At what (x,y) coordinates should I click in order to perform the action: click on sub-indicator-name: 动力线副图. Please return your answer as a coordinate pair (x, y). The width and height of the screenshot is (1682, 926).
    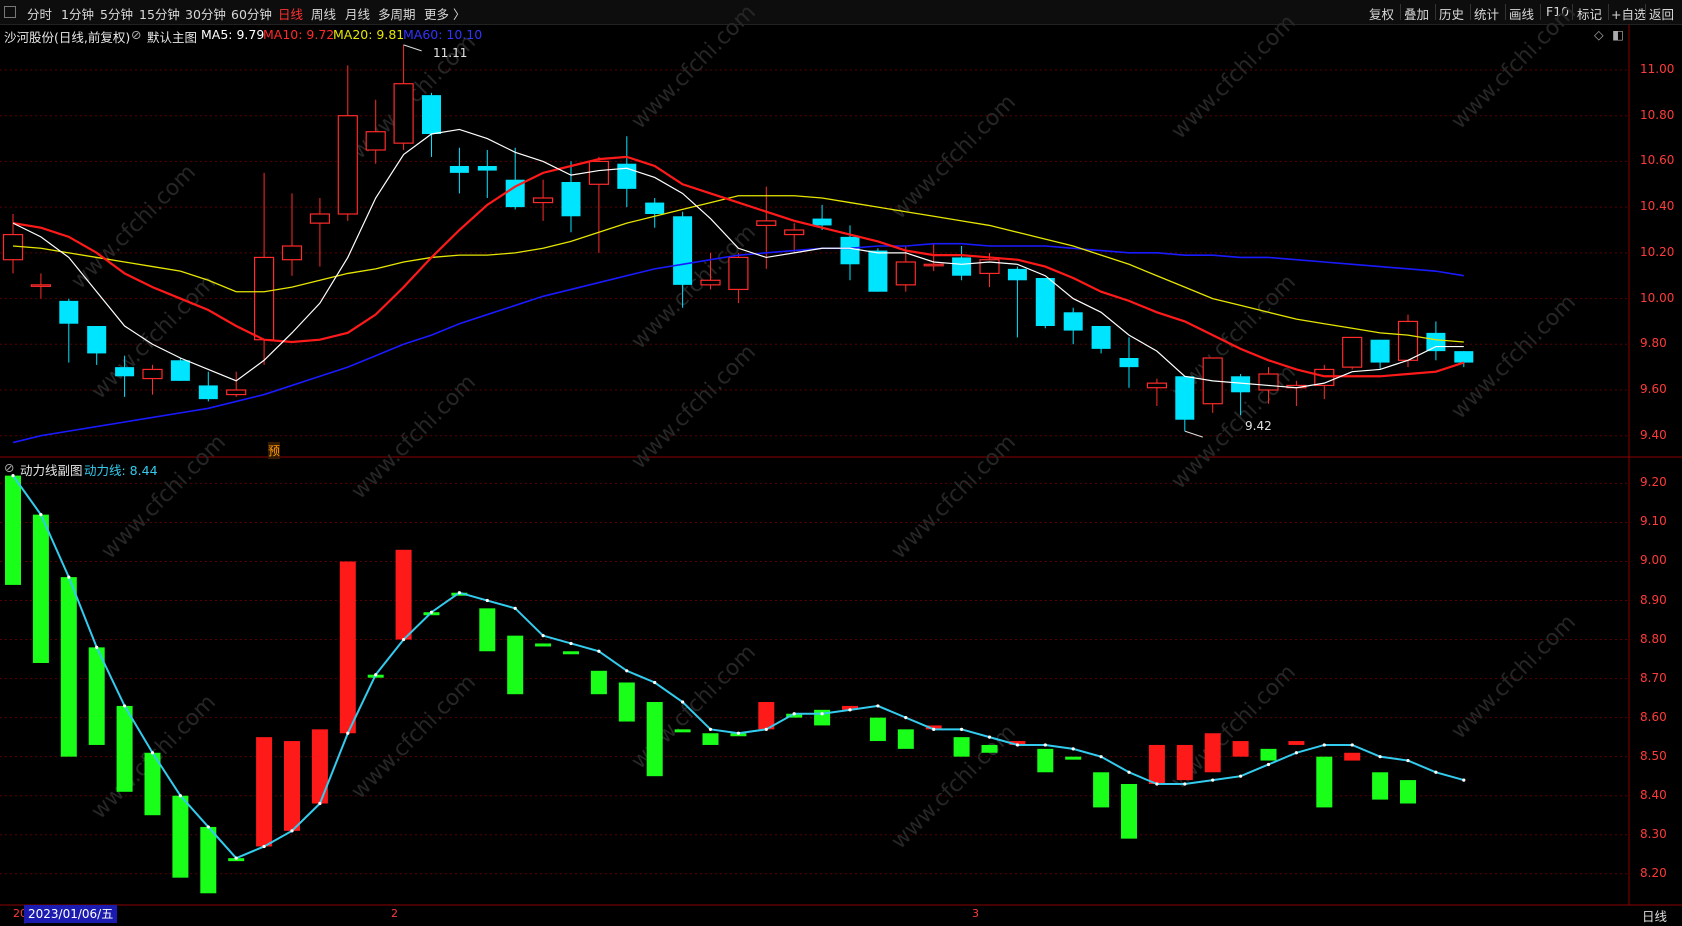
    Looking at the image, I should click on (51, 469).